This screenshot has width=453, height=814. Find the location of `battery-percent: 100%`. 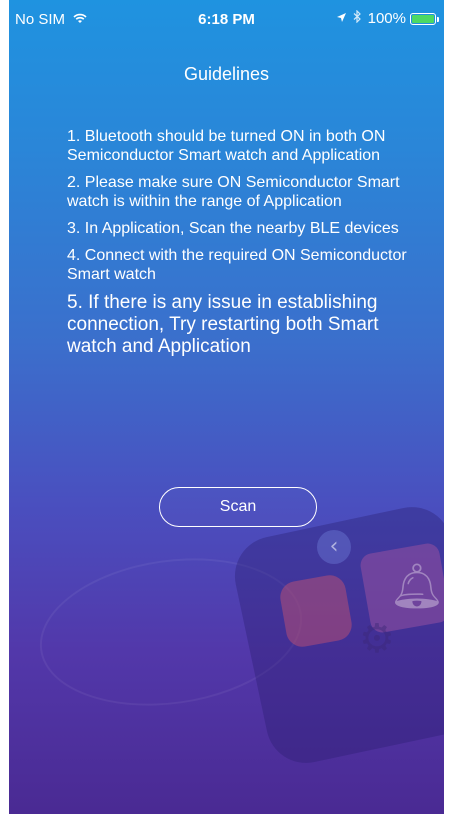

battery-percent: 100% is located at coordinates (386, 18).